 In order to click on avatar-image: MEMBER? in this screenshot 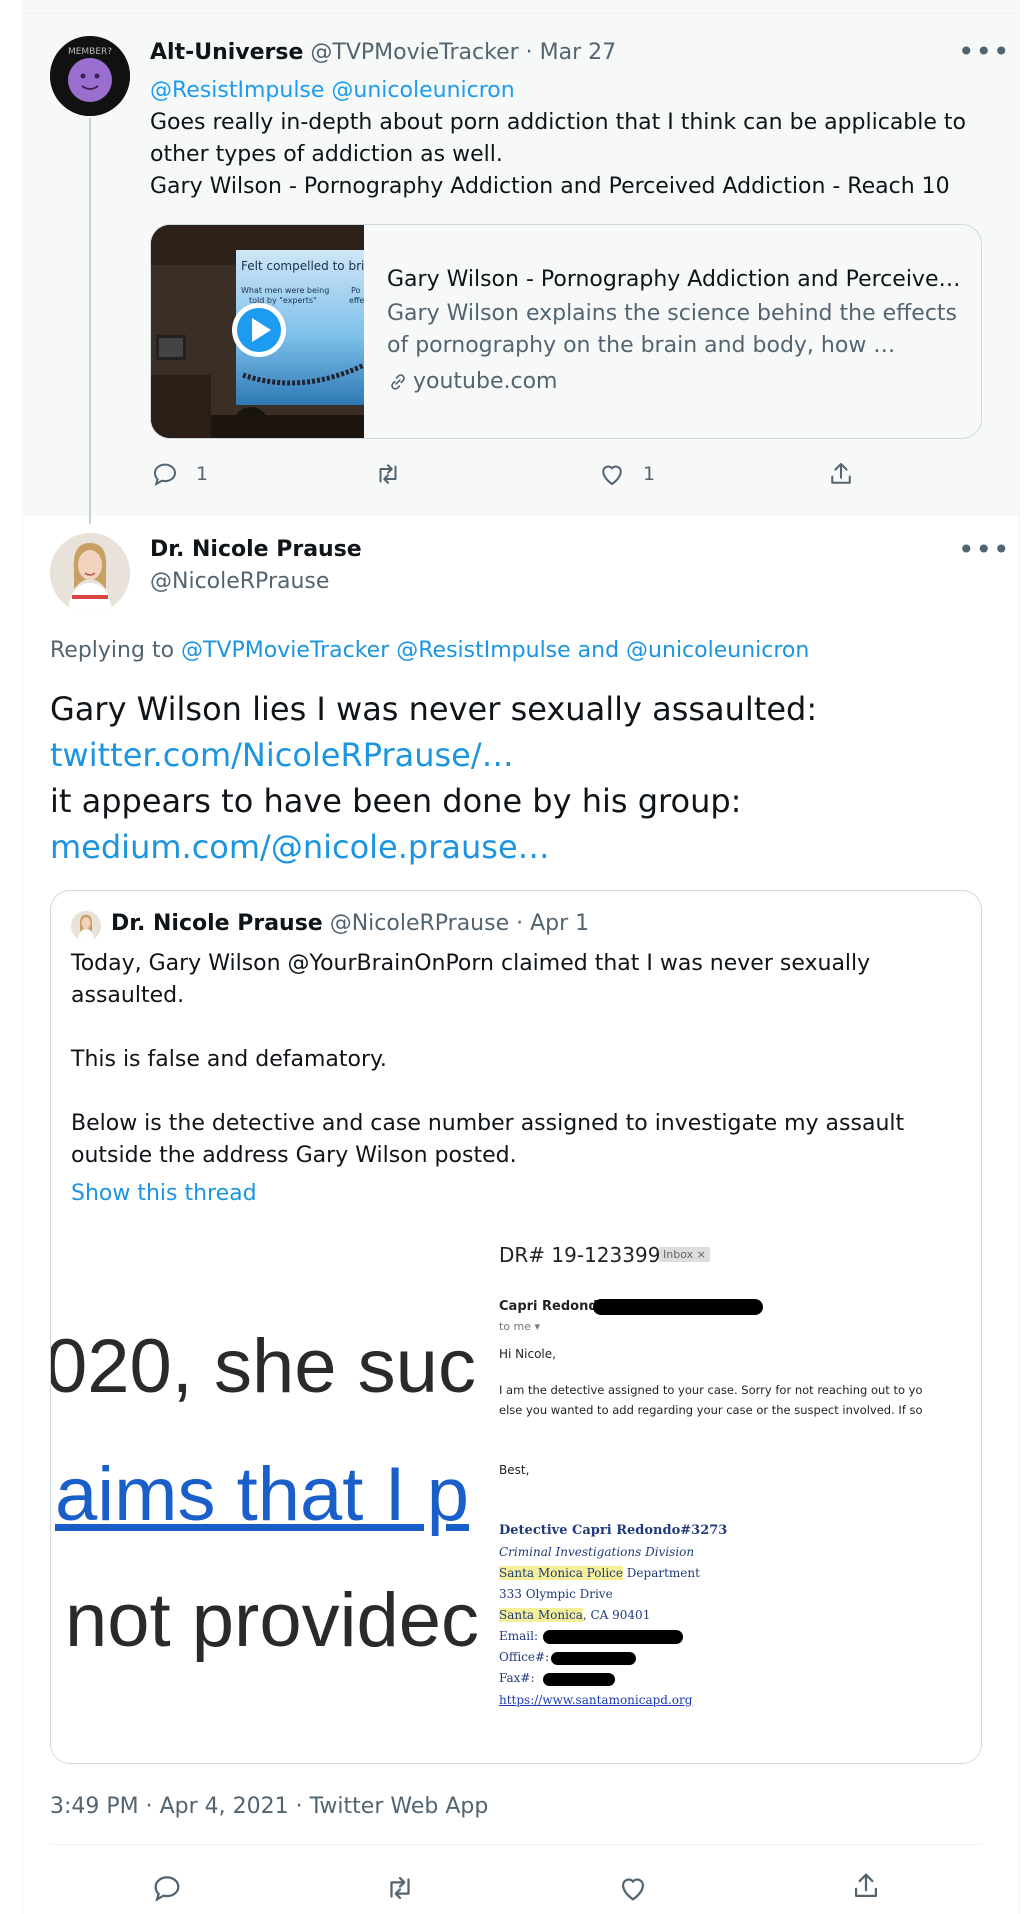, I will do `click(90, 76)`.